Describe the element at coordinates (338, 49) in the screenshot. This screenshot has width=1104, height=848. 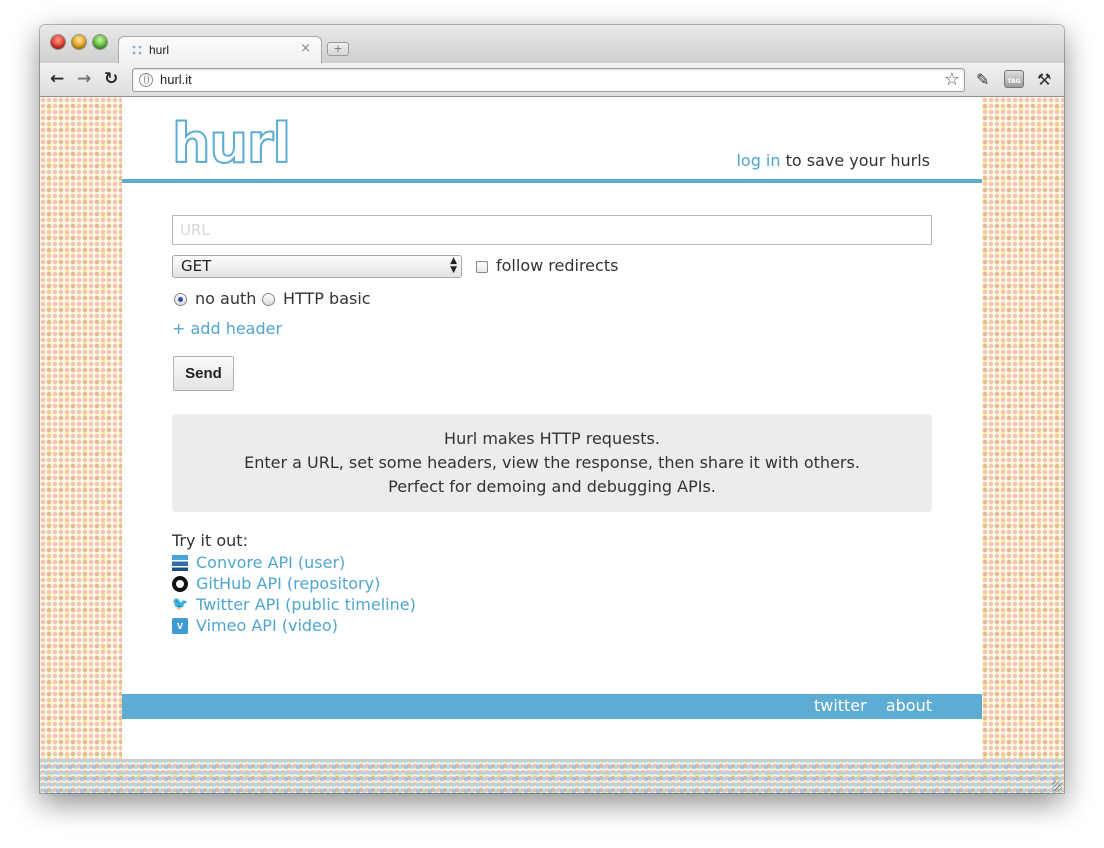
I see `new-tab-button: +` at that location.